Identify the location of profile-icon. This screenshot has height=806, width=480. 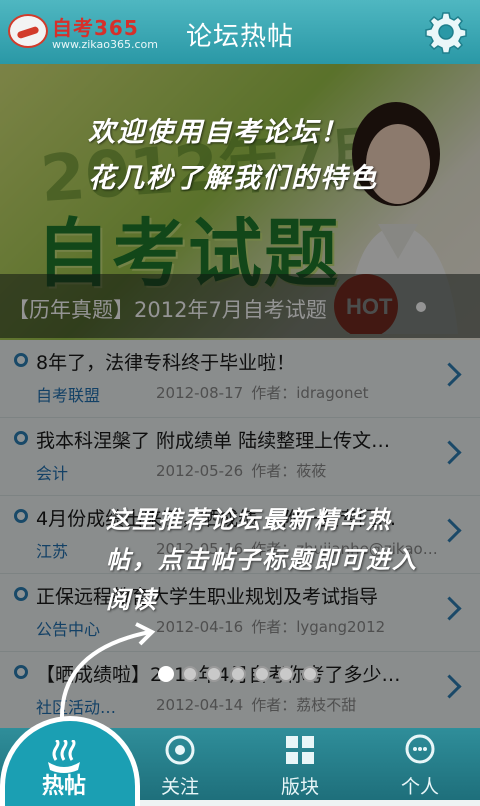
(420, 749).